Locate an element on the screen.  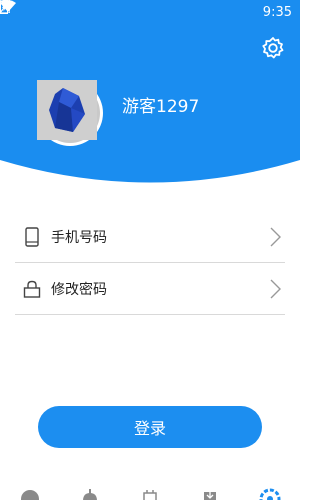
status-time: 9:35 is located at coordinates (277, 12).